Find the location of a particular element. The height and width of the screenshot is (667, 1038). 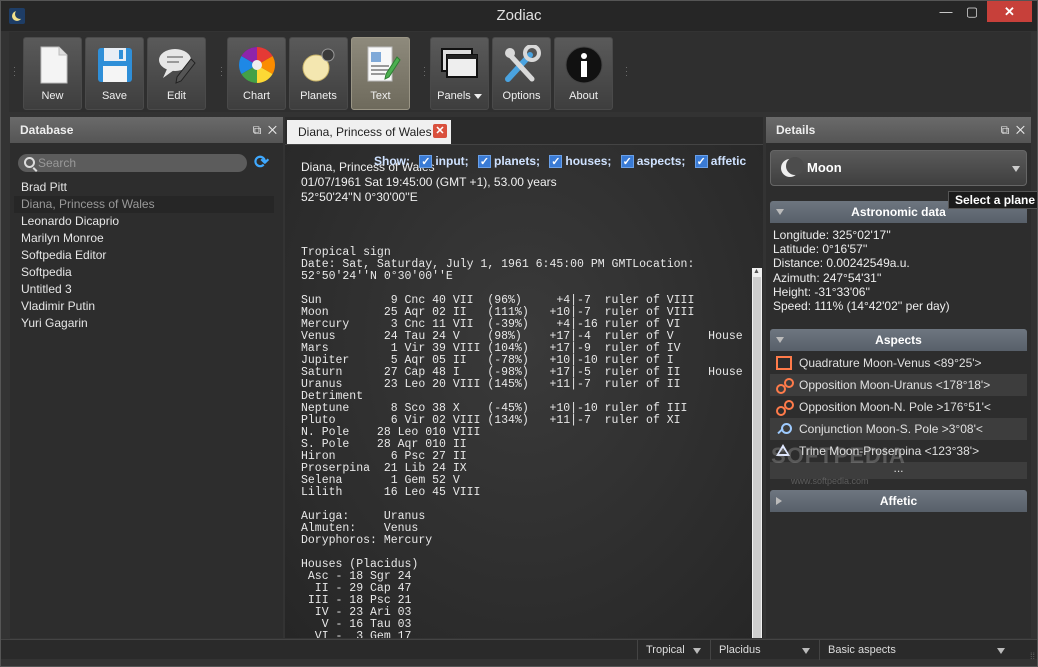

aspect-item: Opposition Moon-Uranus <178°18'> is located at coordinates (898, 385).